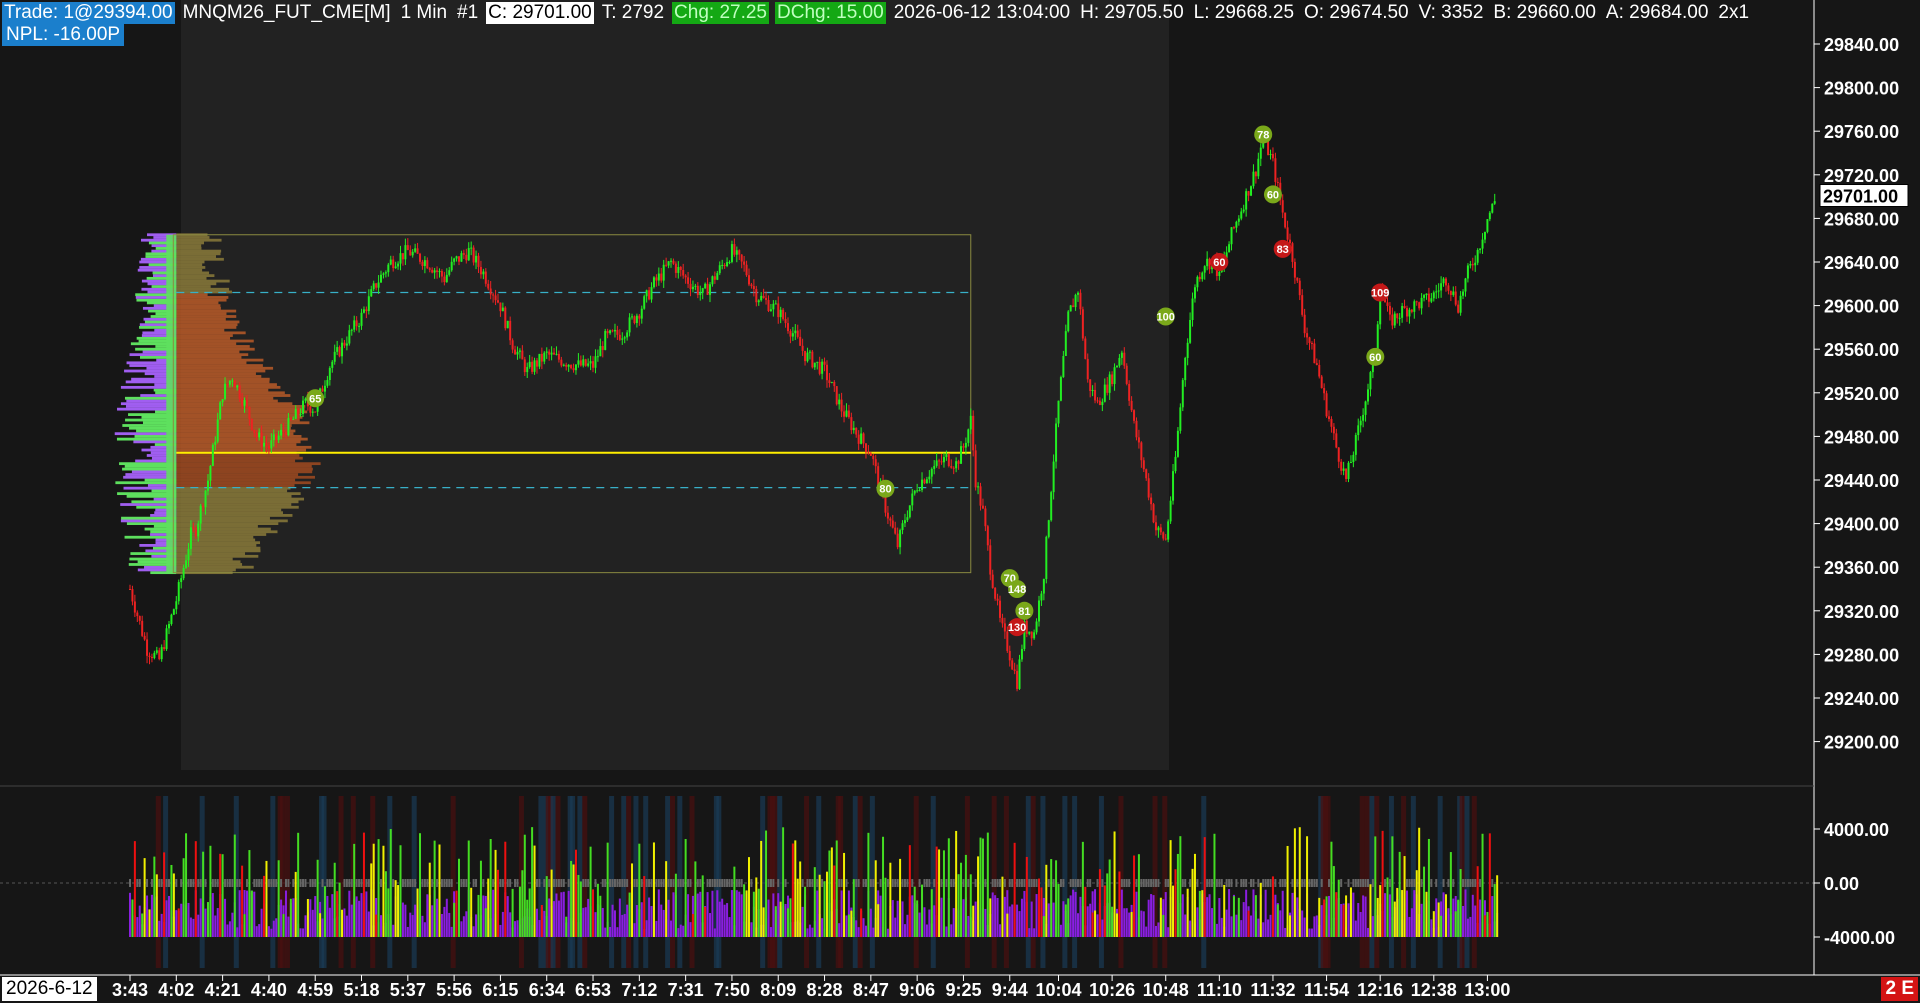 Image resolution: width=1920 pixels, height=1003 pixels. Describe the element at coordinates (287, 13) in the screenshot. I see `symbol-label: MNQM26_FUT_CME[M]` at that location.